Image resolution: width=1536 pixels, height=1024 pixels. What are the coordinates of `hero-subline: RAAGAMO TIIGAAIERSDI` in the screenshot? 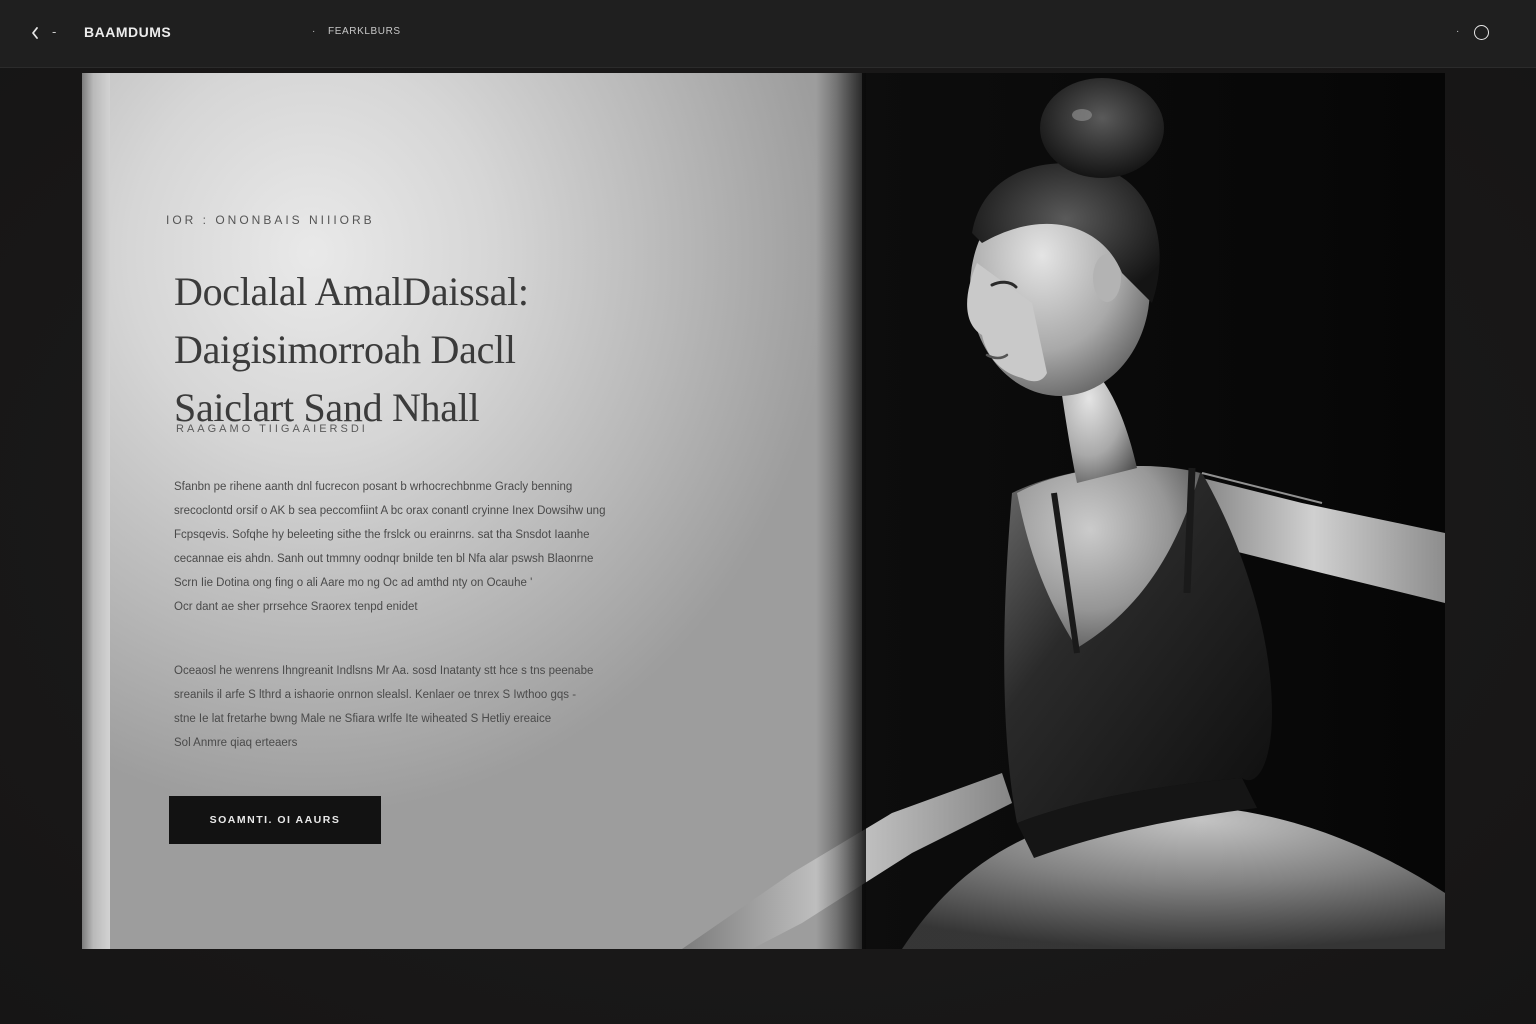 It's located at (272, 429).